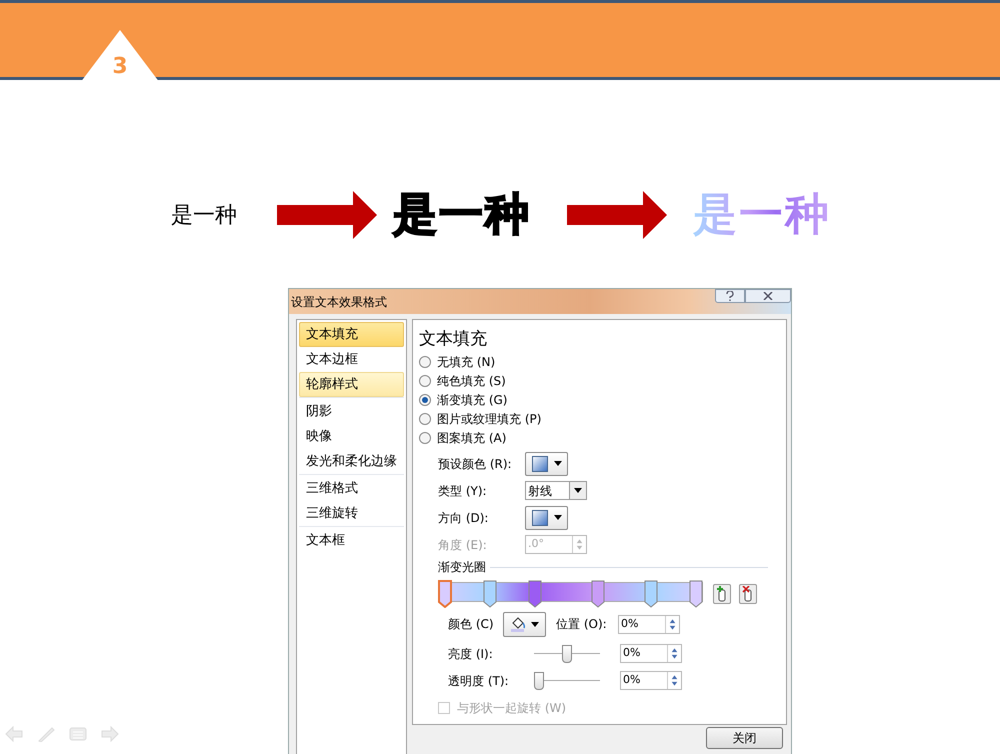 This screenshot has width=1000, height=754. I want to click on checkbox-label: 与形状一起旋转 (W), so click(511, 708).